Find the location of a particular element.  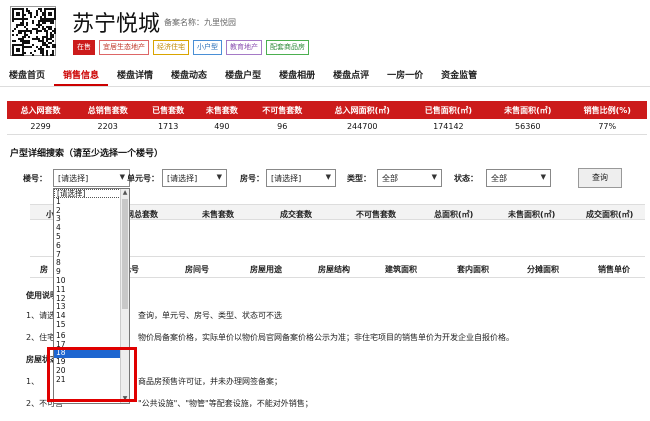

stats-header-2: 已售套数 is located at coordinates (168, 110).